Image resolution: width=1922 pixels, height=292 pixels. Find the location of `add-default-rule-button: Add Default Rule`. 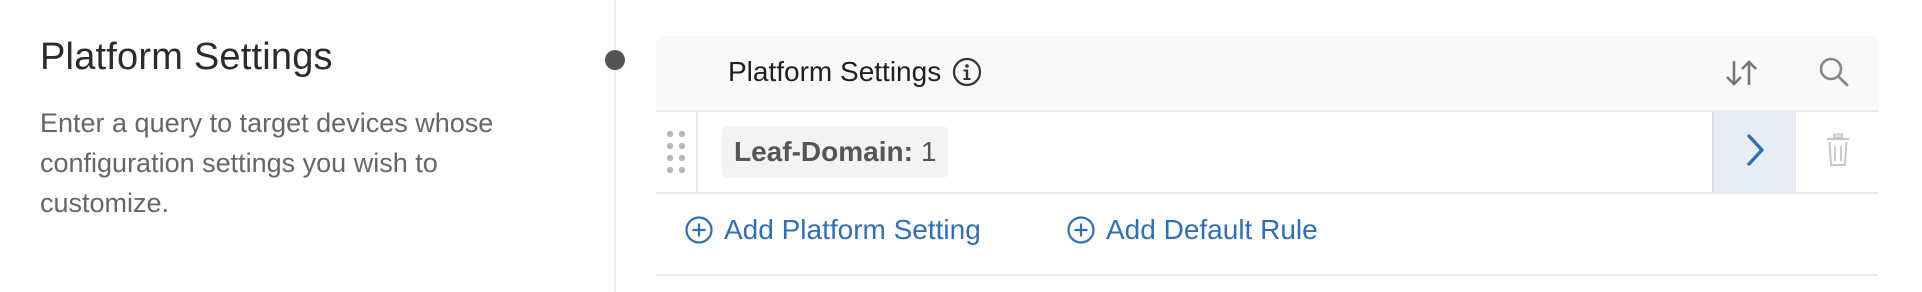

add-default-rule-button: Add Default Rule is located at coordinates (1192, 230).